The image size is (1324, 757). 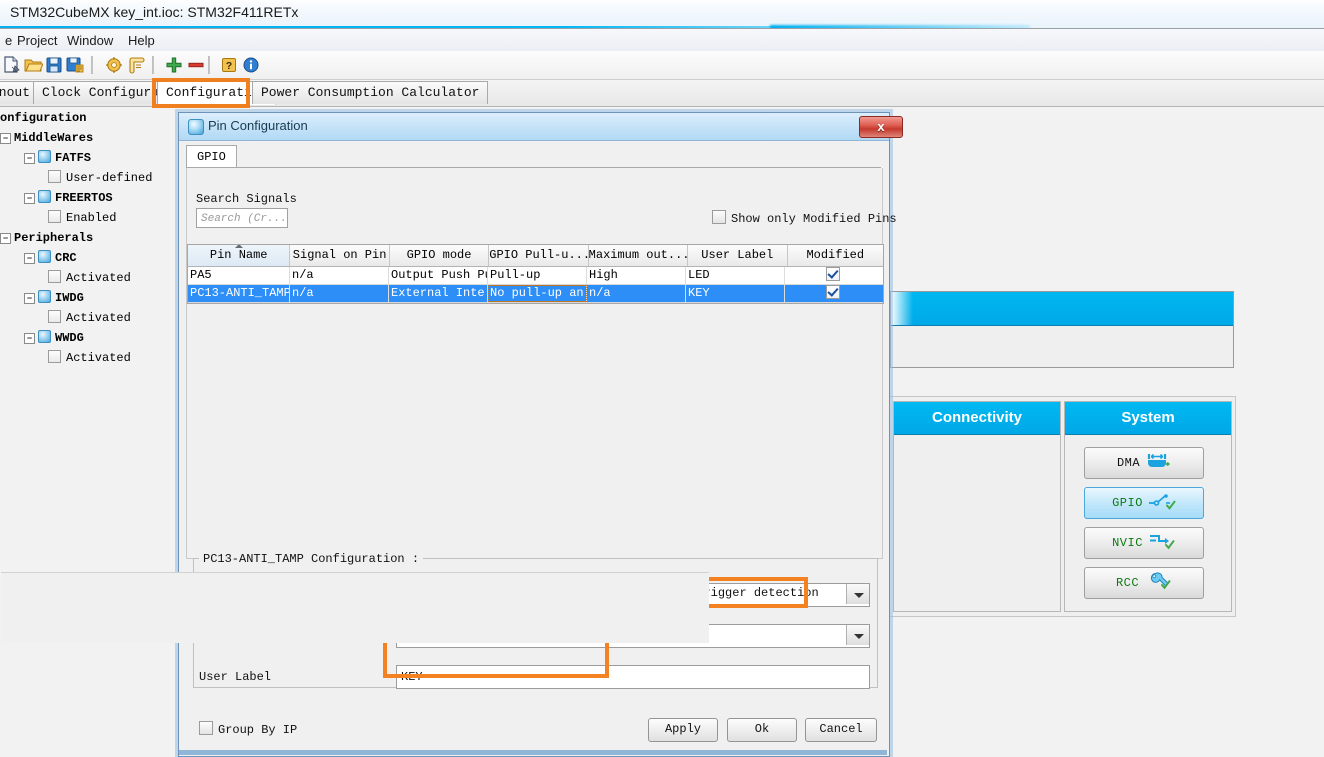 I want to click on tree-group-middlewares: − MiddleWares, so click(x=90, y=138).